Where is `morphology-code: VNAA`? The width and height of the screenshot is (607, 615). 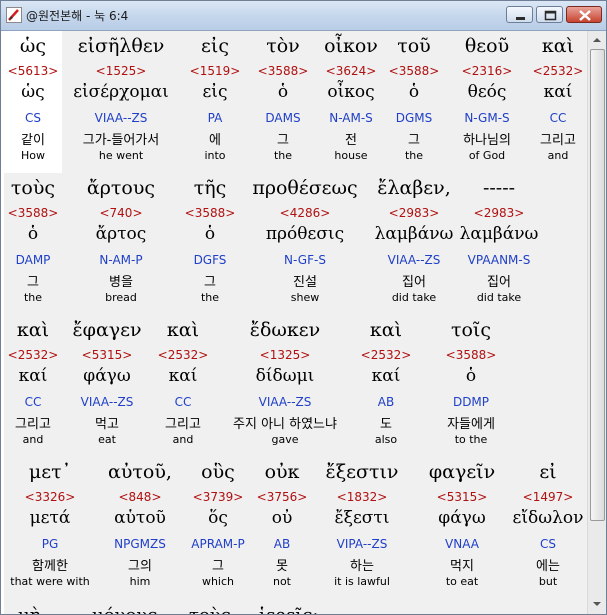 morphology-code: VNAA is located at coordinates (462, 544).